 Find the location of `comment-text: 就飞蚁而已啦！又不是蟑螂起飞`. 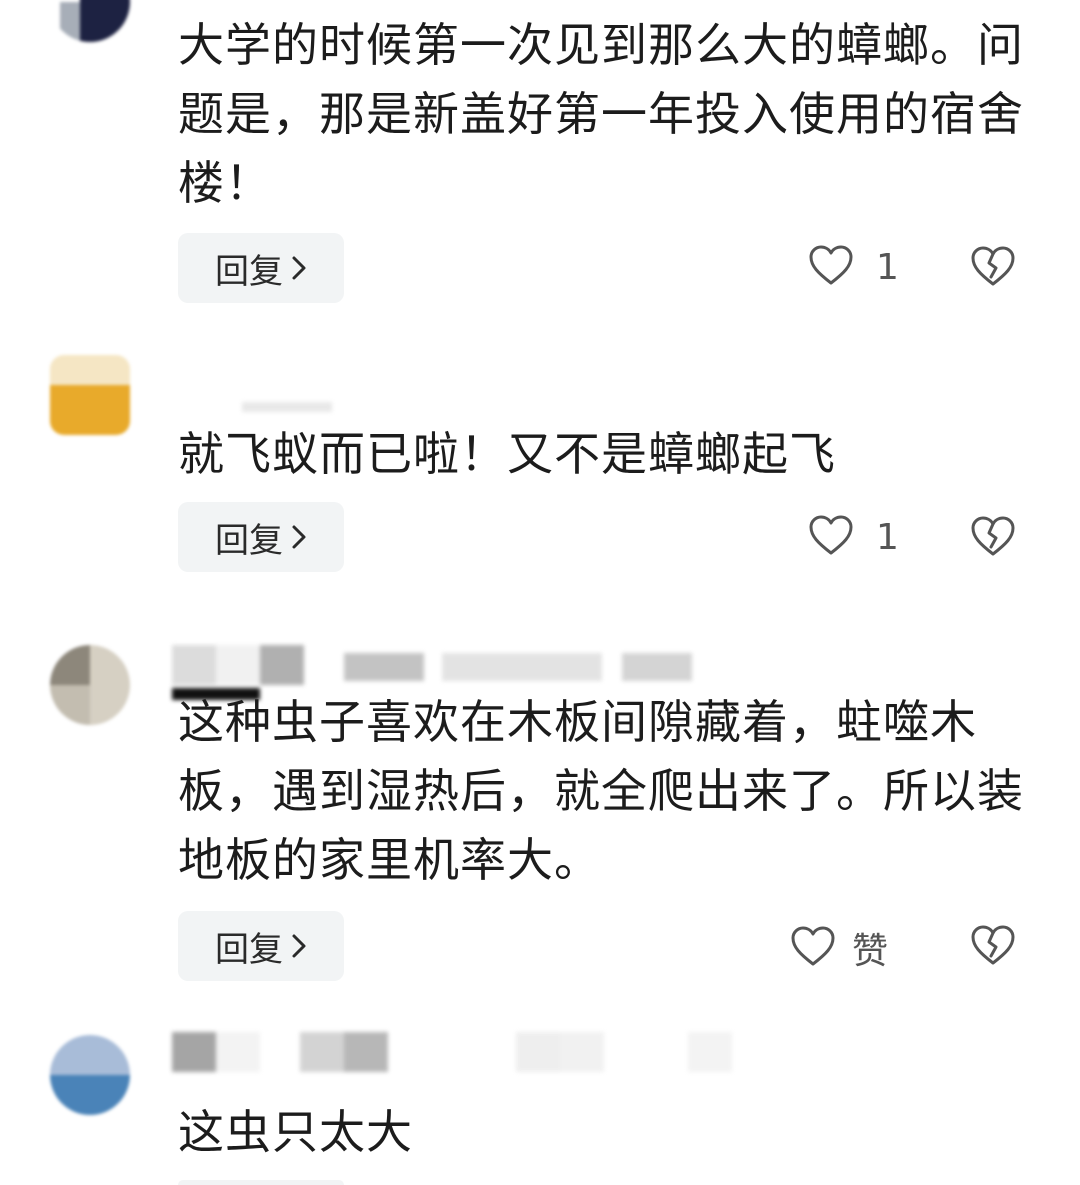

comment-text: 就飞蚁而已啦！又不是蟑螂起飞 is located at coordinates (507, 454).